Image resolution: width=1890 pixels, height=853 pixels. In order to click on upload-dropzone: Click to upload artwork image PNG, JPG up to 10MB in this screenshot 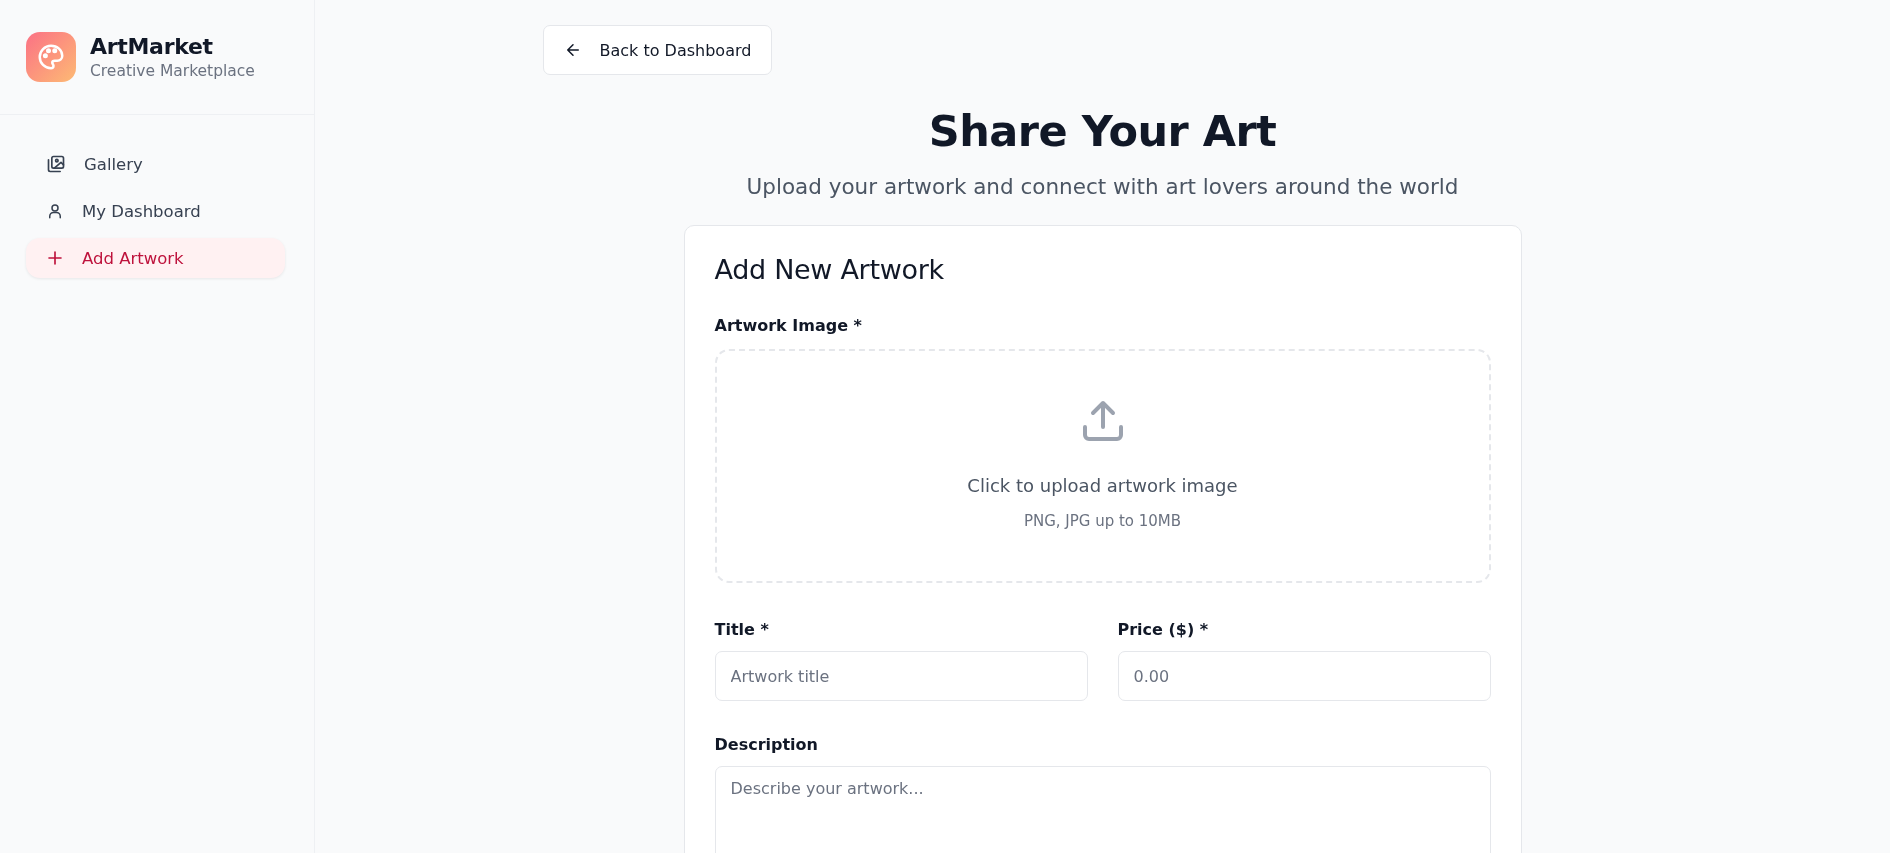, I will do `click(1102, 466)`.